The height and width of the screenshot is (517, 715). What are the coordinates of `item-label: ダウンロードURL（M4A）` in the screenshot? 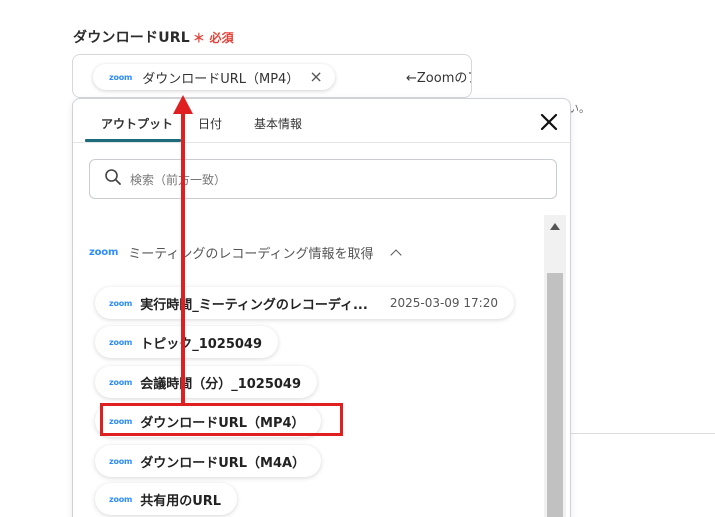 It's located at (223, 463).